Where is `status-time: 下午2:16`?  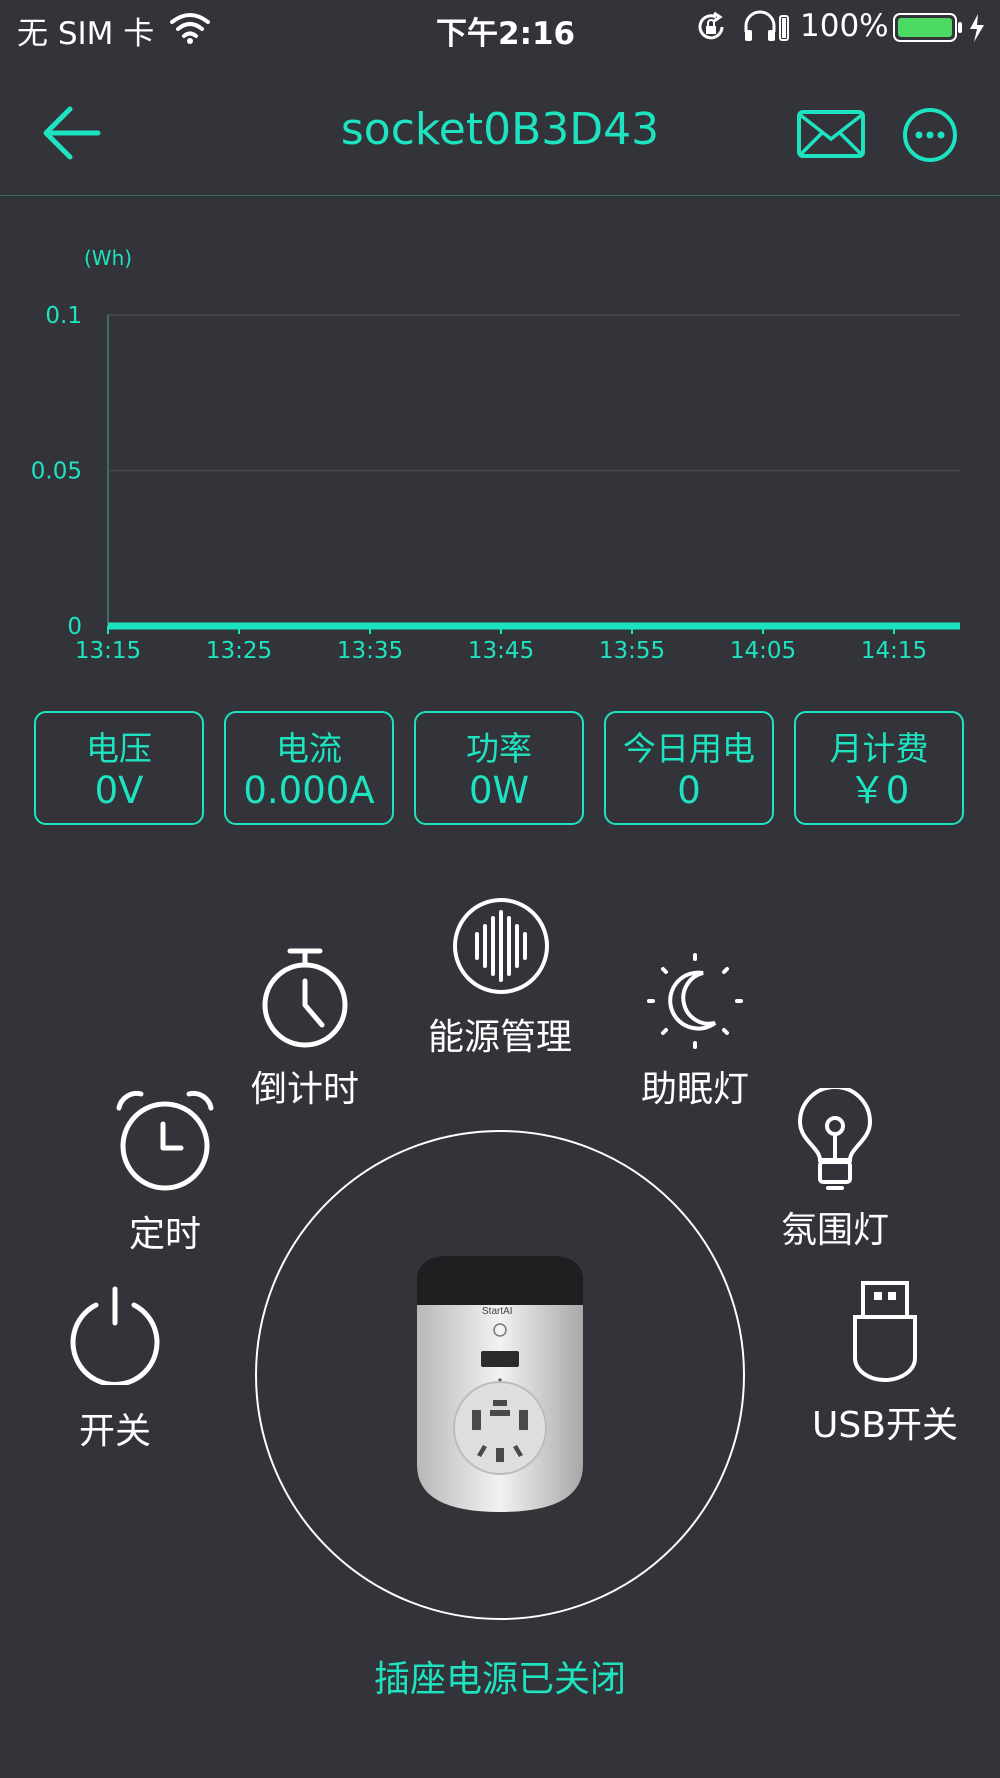
status-time: 下午2:16 is located at coordinates (506, 34).